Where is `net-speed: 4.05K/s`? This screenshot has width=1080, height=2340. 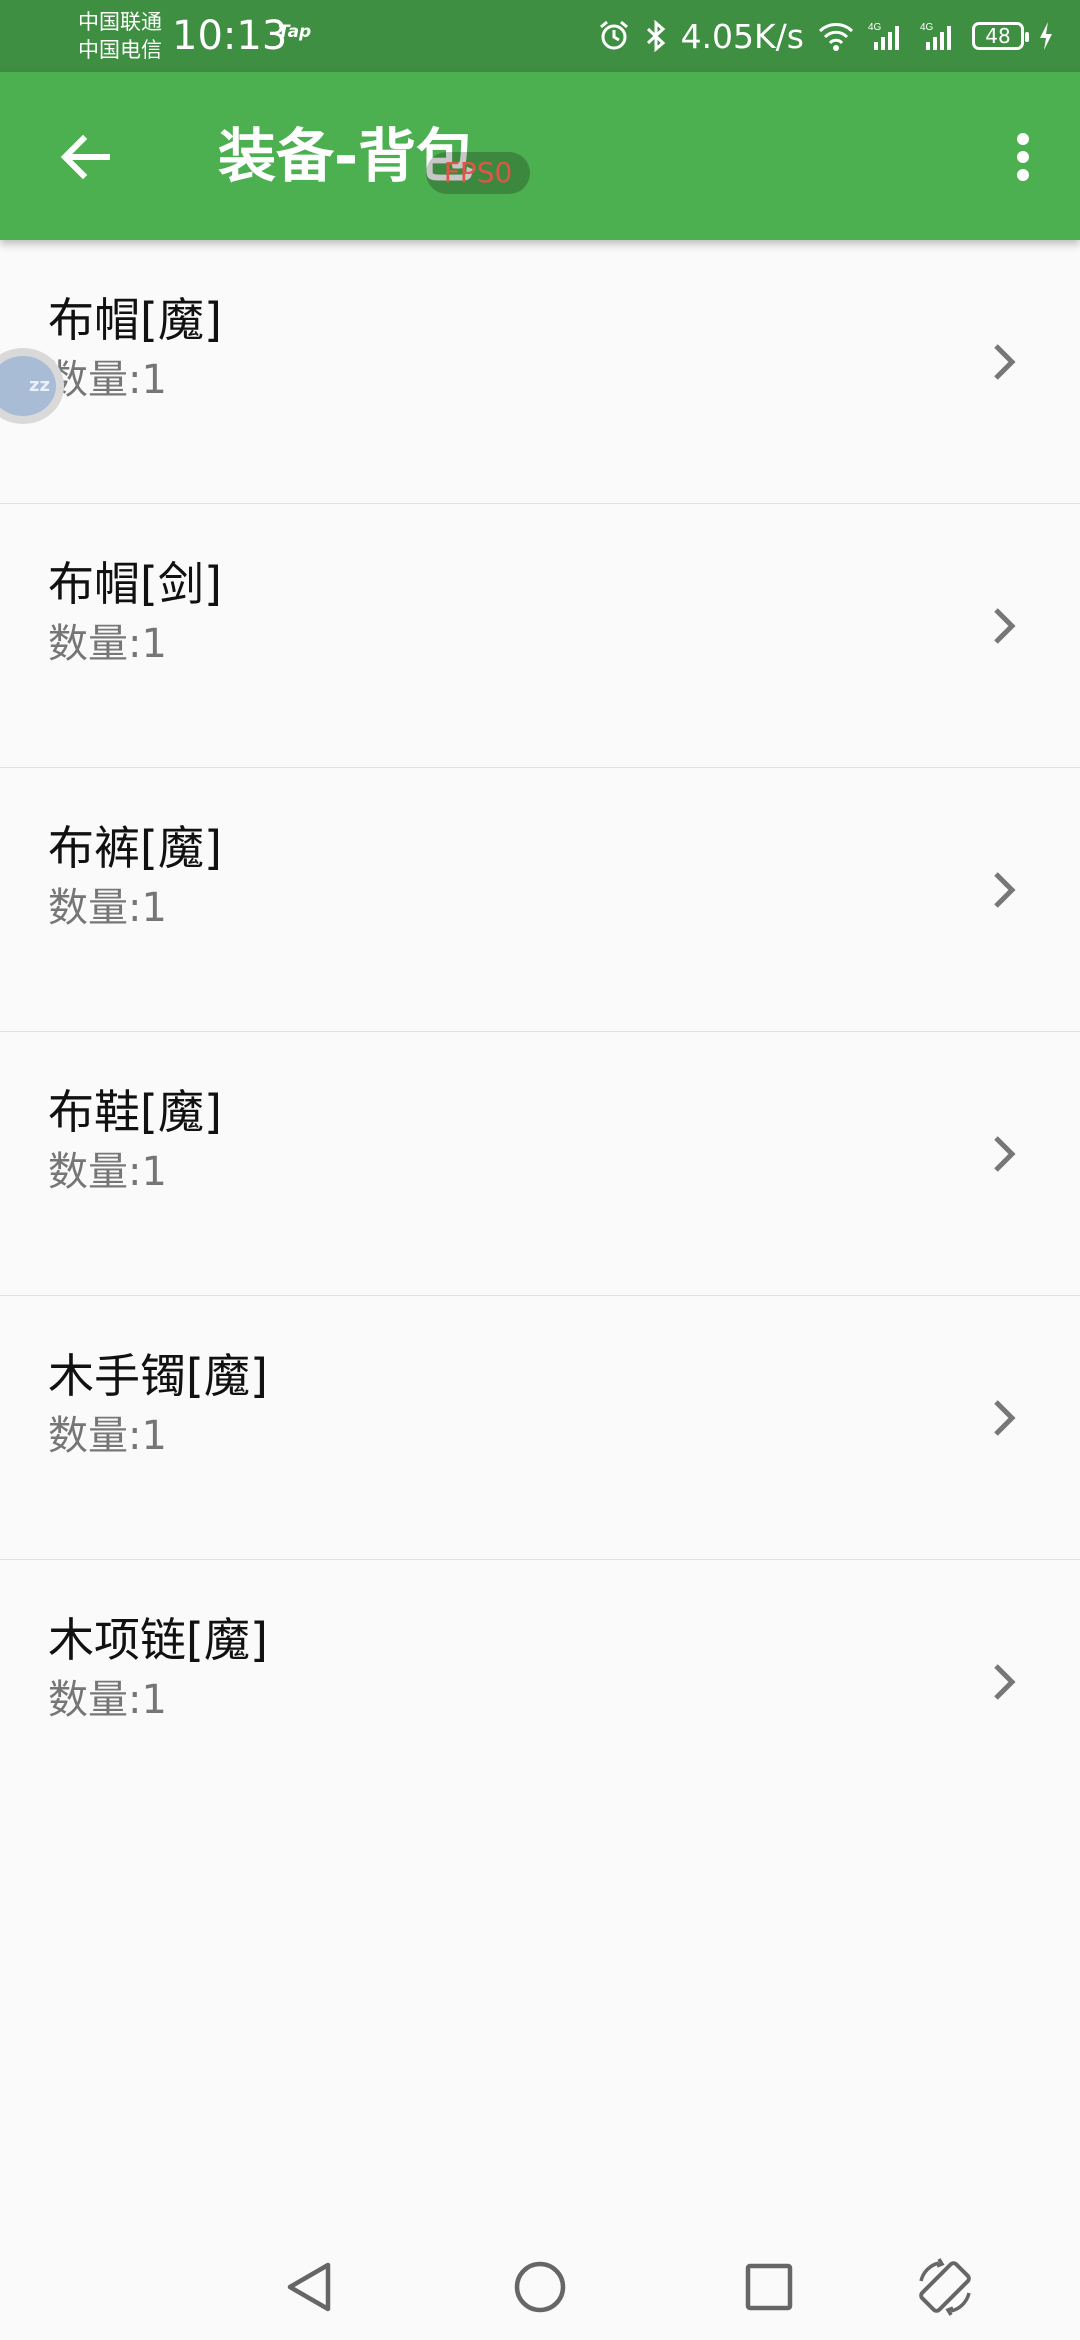 net-speed: 4.05K/s is located at coordinates (742, 36).